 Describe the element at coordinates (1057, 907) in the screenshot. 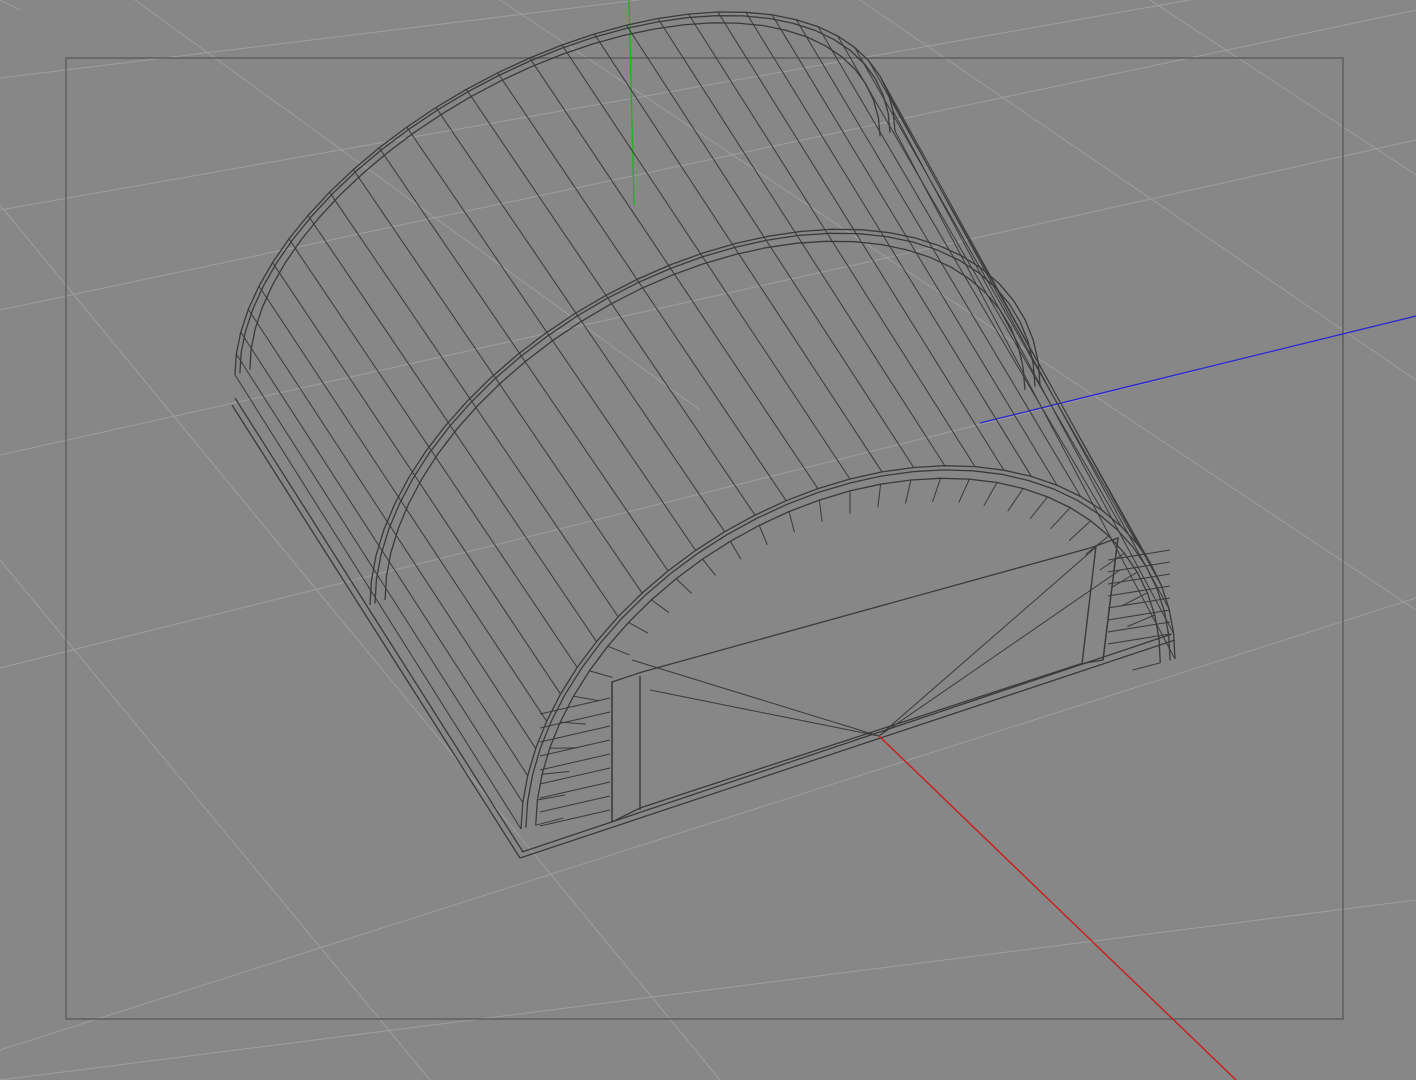

I see `x-axis-line` at that location.